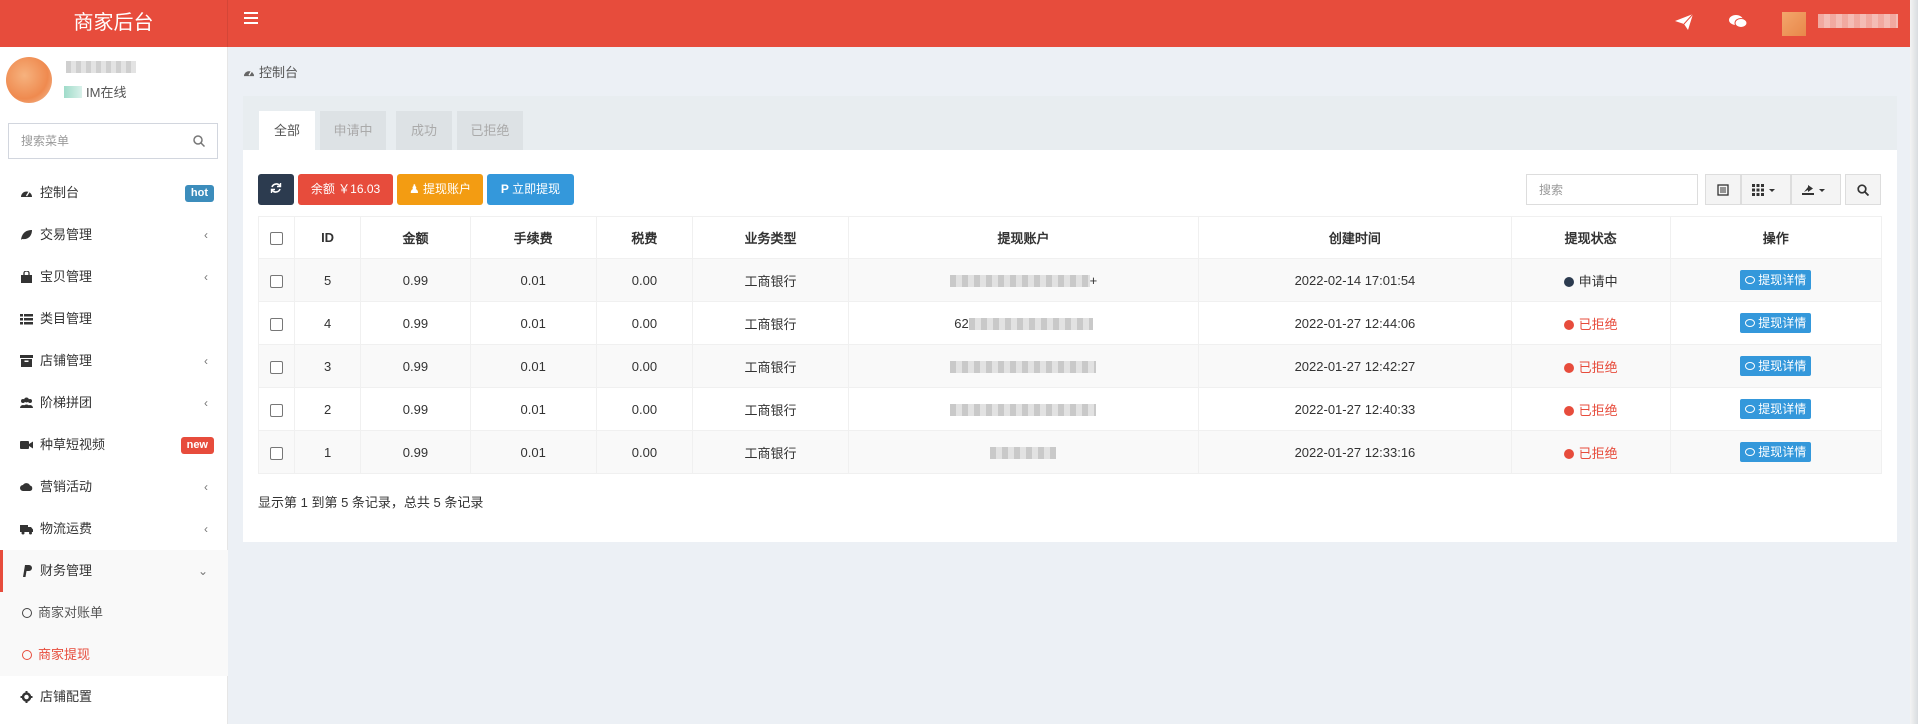 Image resolution: width=1918 pixels, height=724 pixels. I want to click on cell-tax: 0.00, so click(645, 452).